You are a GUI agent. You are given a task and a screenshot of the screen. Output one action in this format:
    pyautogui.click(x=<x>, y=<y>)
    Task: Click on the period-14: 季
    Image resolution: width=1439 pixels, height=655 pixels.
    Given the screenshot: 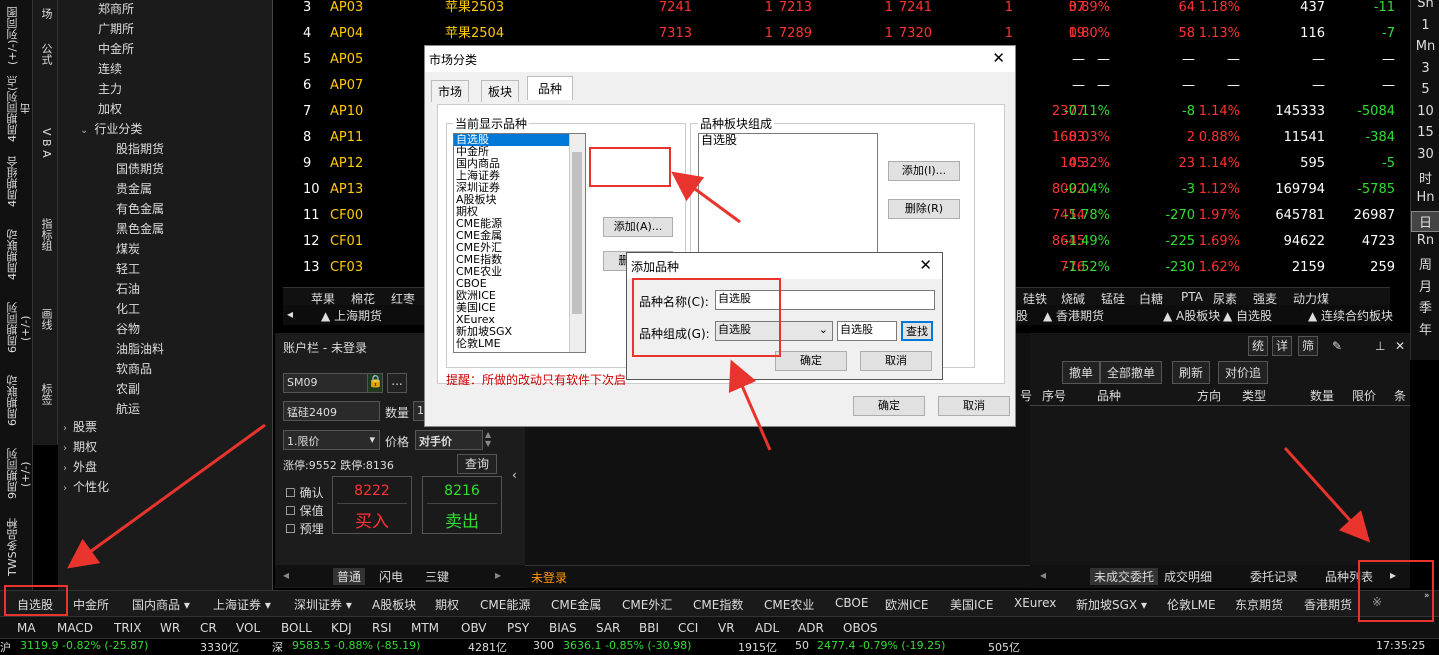 What is the action you would take?
    pyautogui.click(x=1425, y=306)
    